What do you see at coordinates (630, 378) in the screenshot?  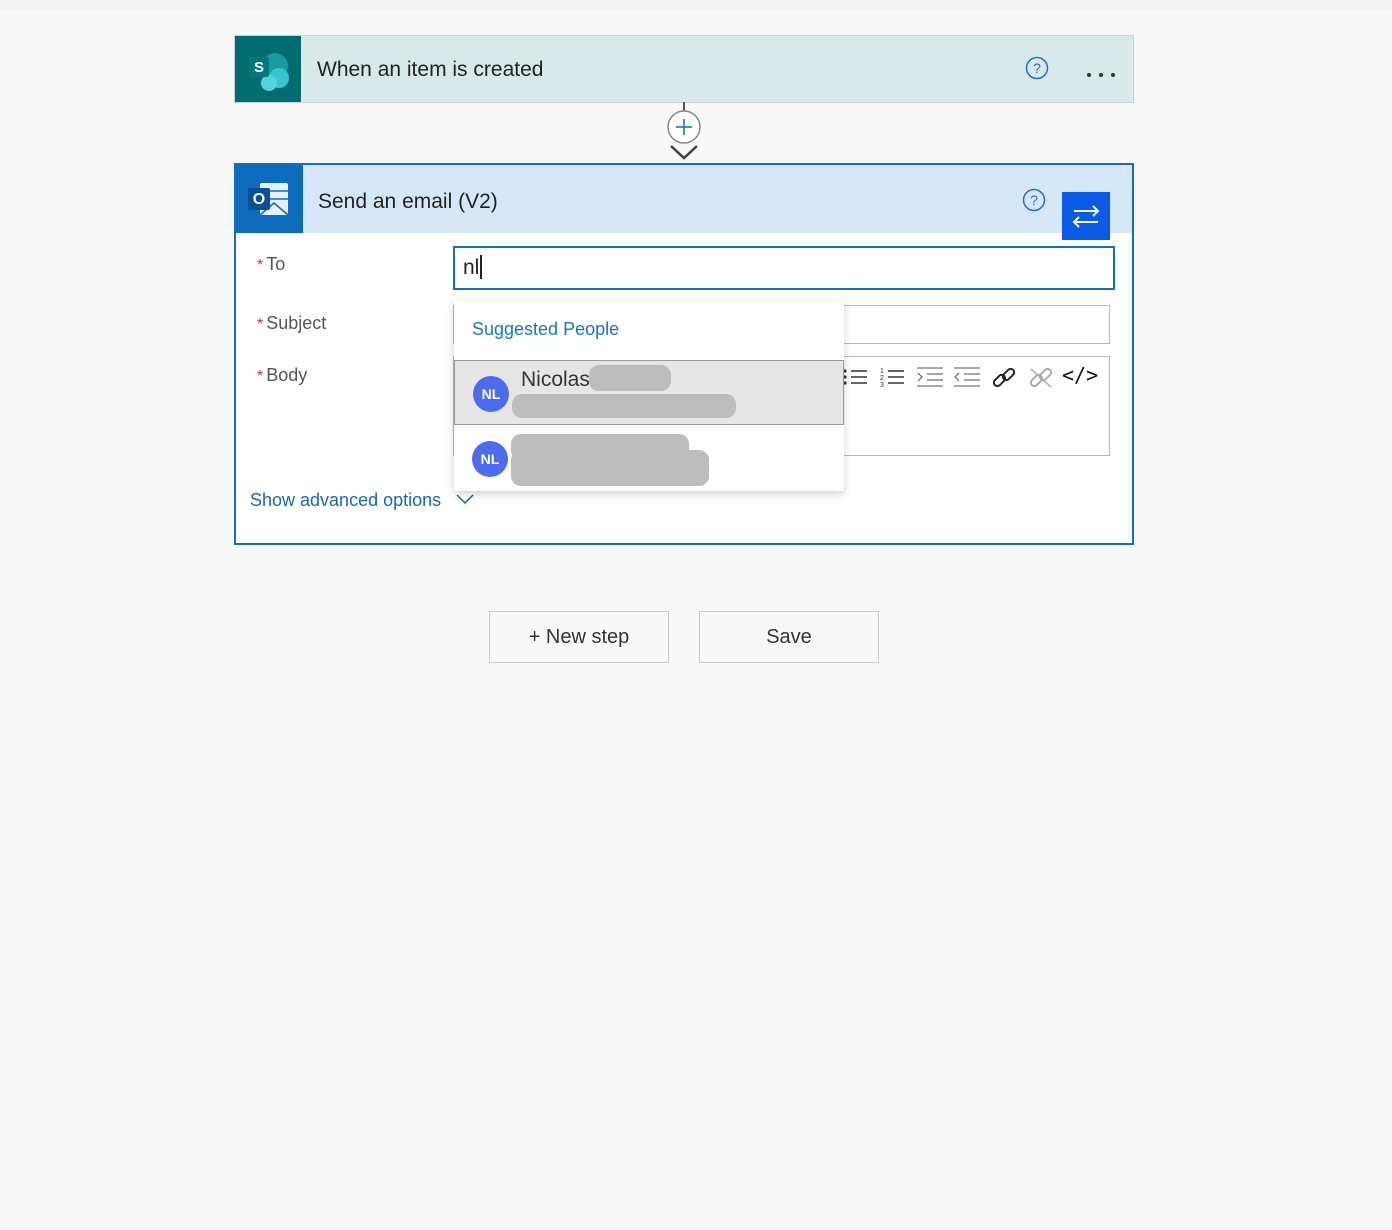 I see `redacted-name` at bounding box center [630, 378].